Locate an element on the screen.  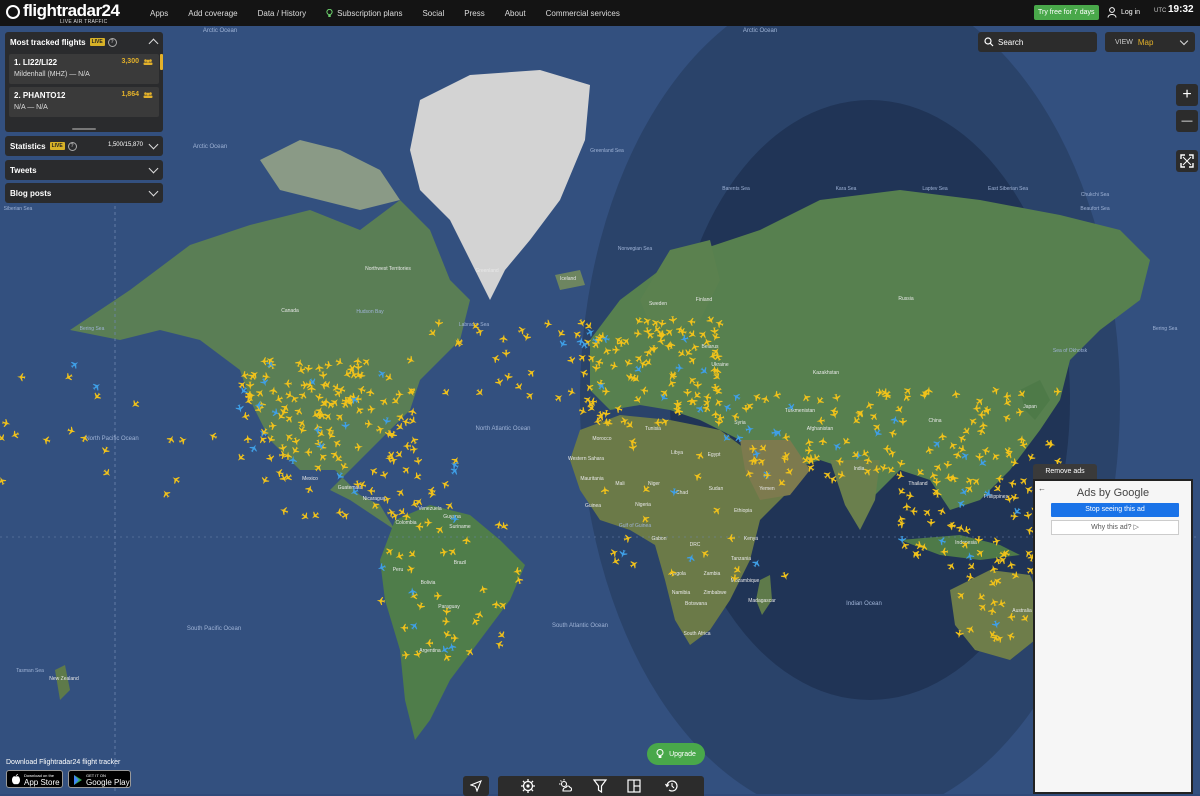
tweets-title: Tweets is located at coordinates (23, 170).